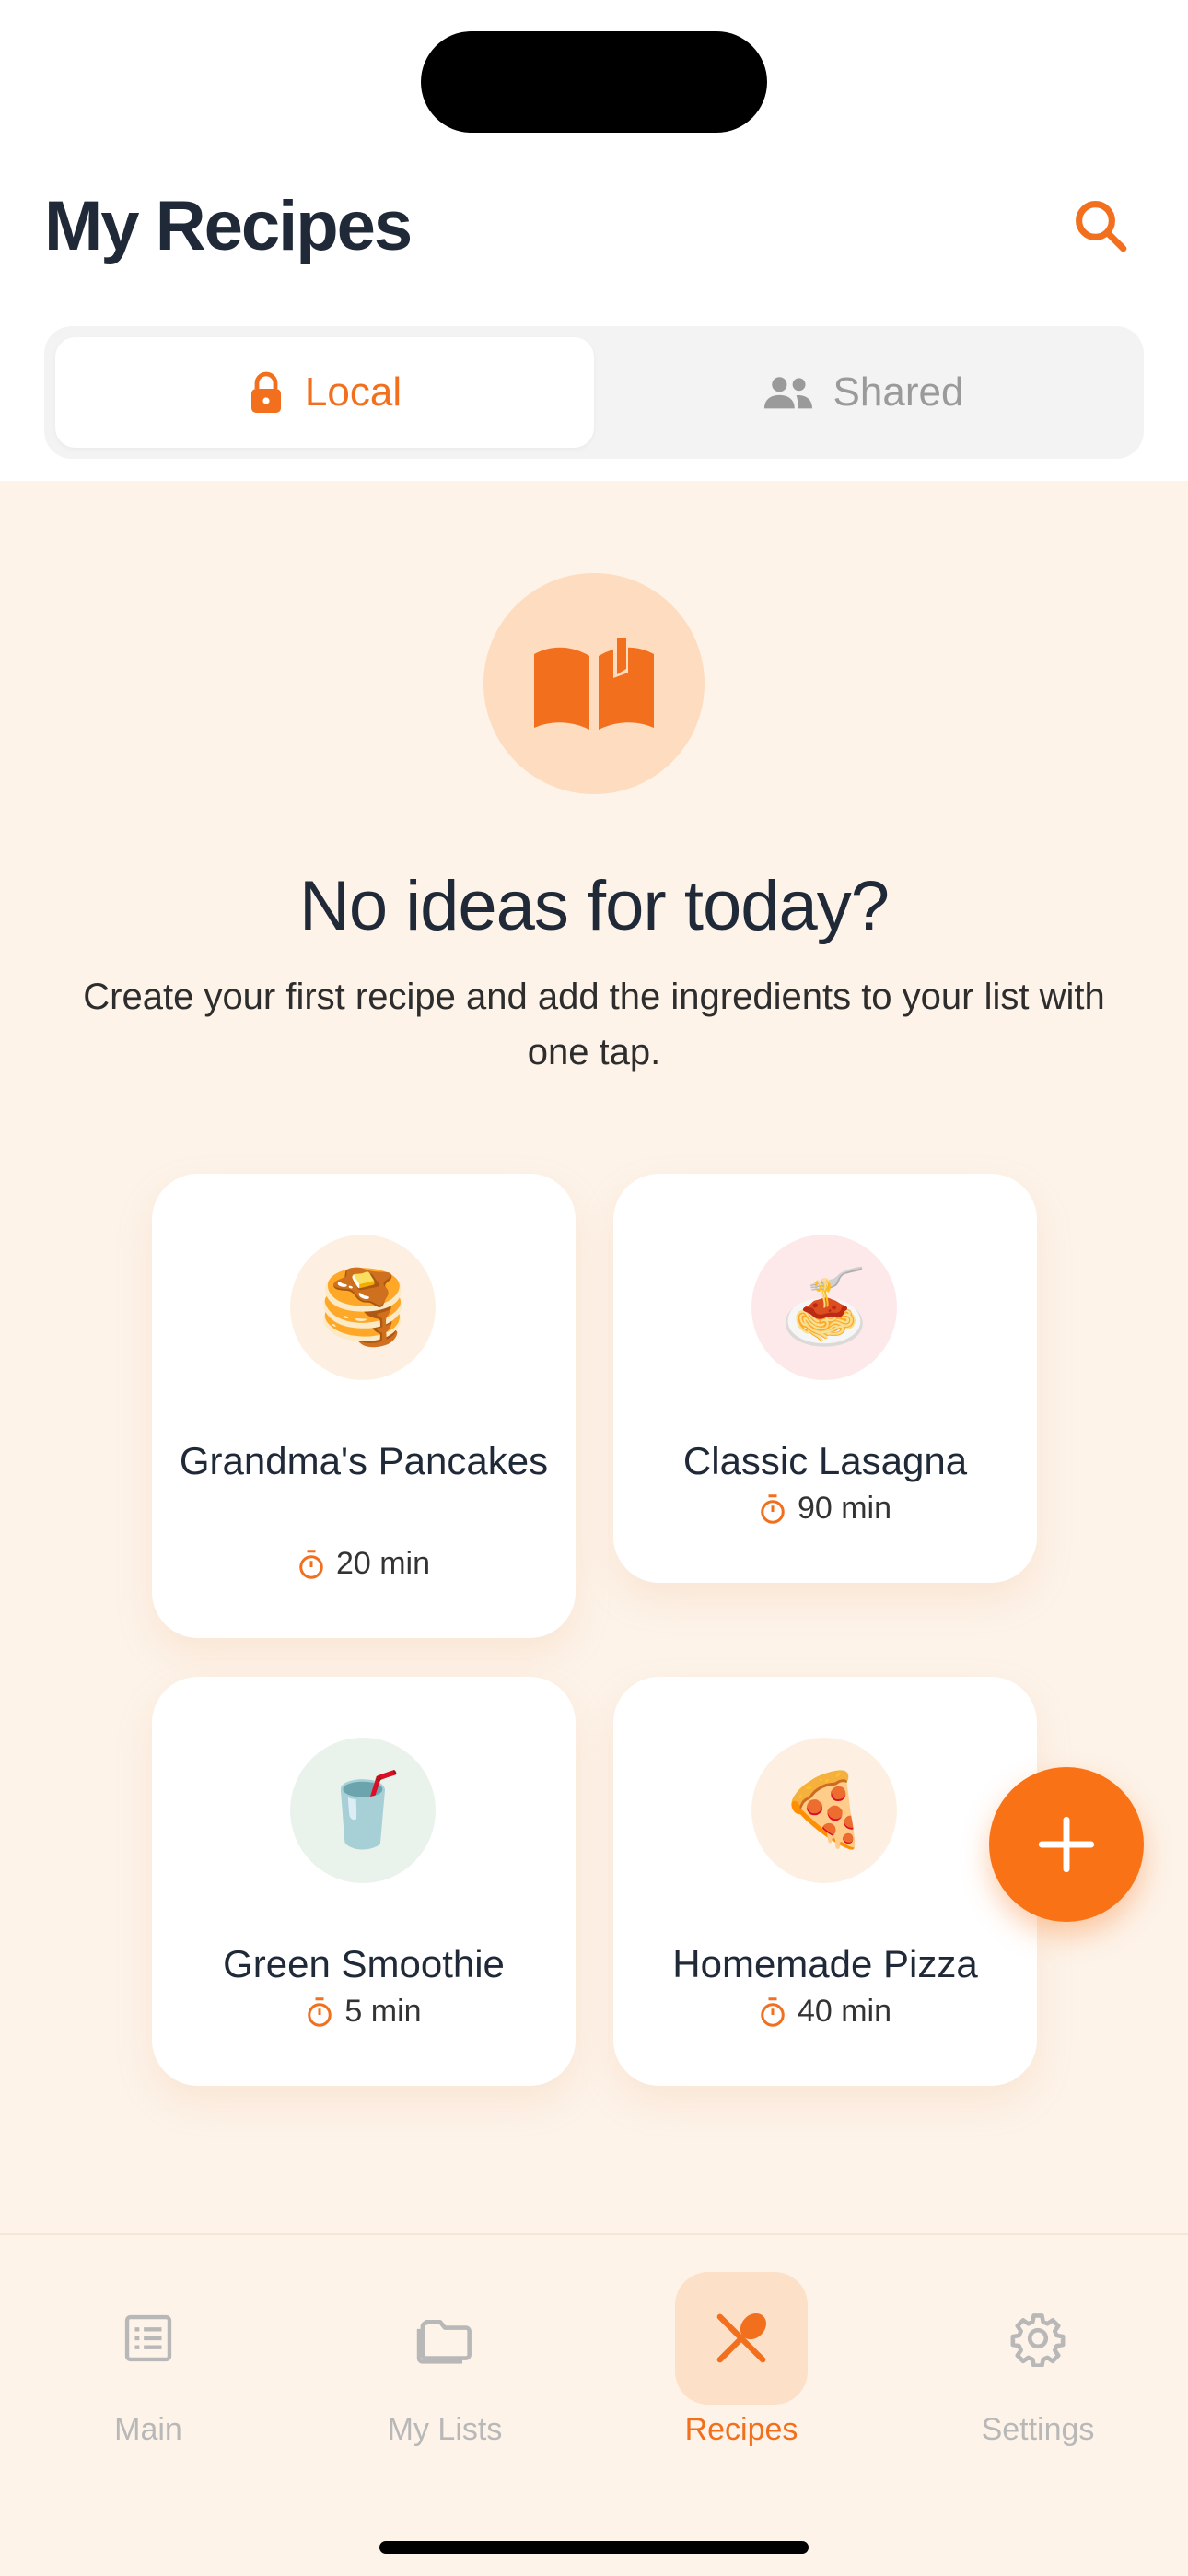 This screenshot has width=1188, height=2576. What do you see at coordinates (1038, 2340) in the screenshot?
I see `gear-icon` at bounding box center [1038, 2340].